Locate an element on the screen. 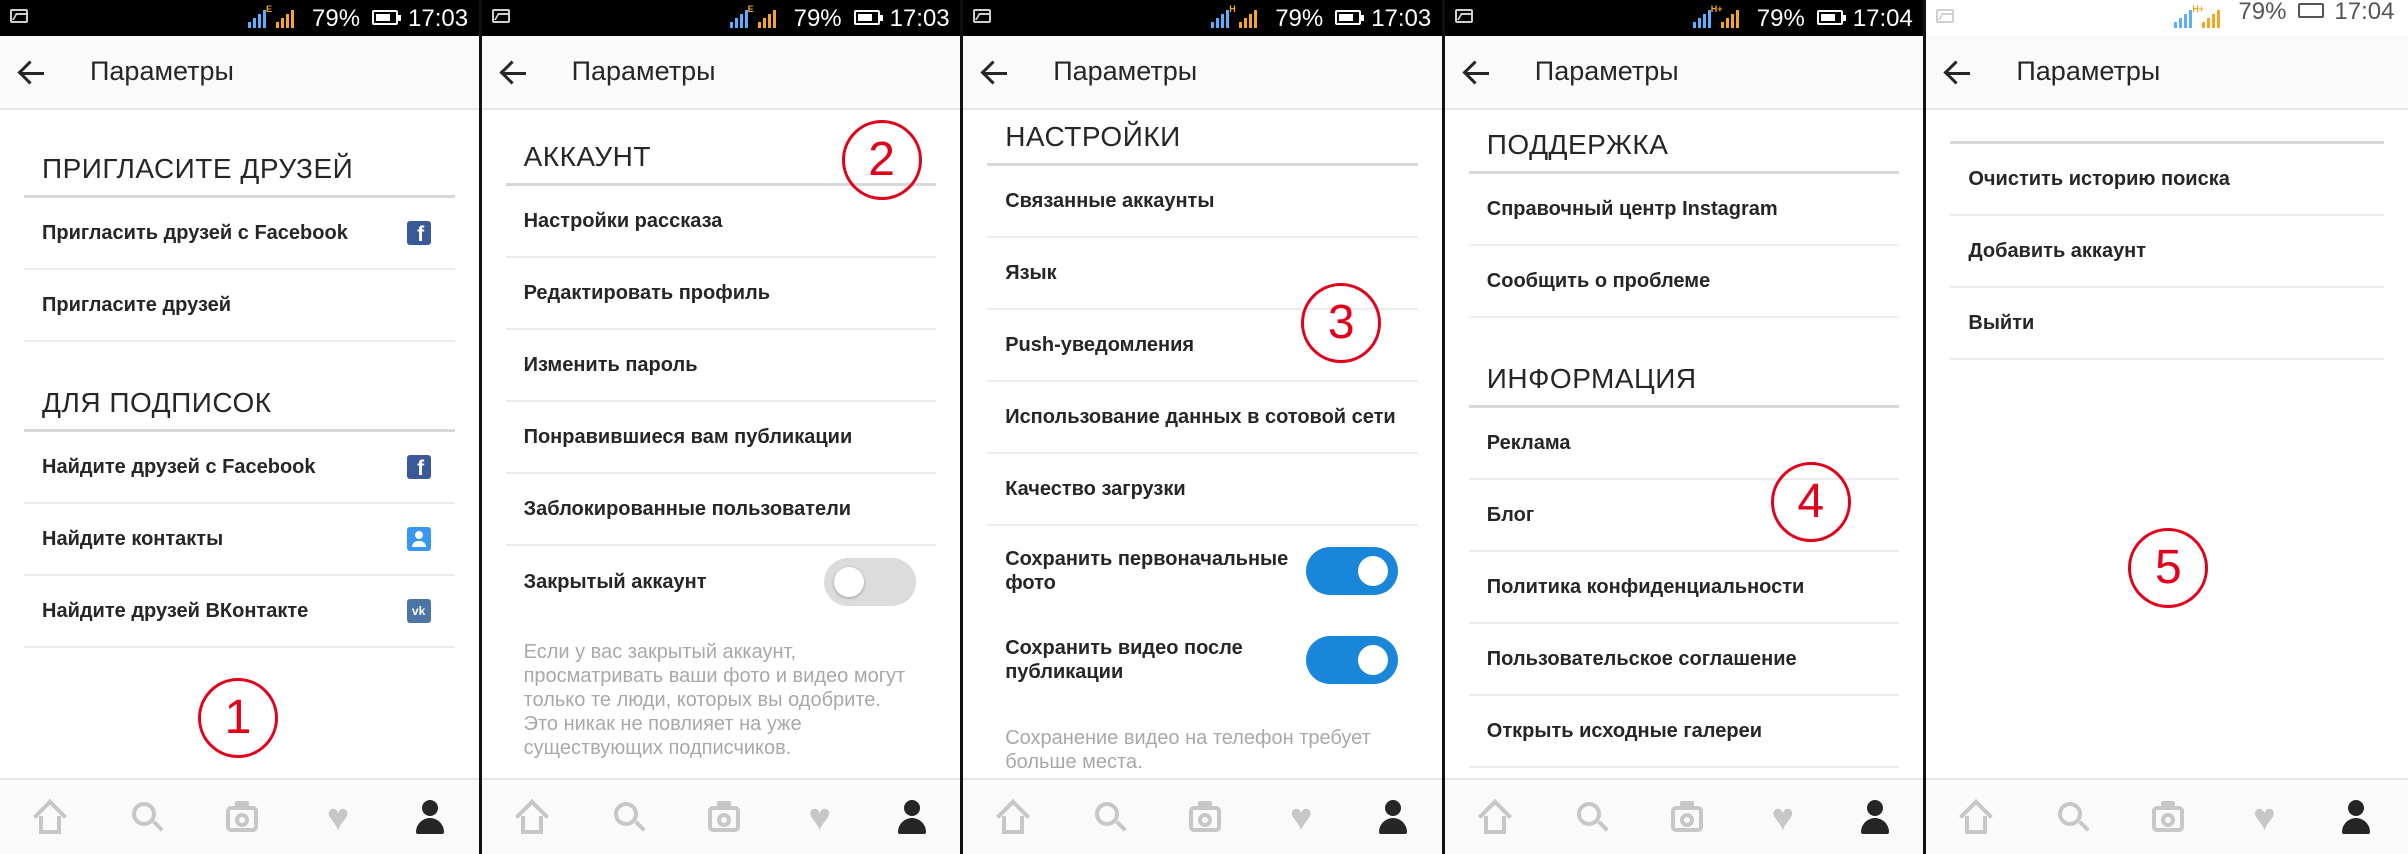 The image size is (2408, 854). battery-percent: 79% is located at coordinates (817, 18).